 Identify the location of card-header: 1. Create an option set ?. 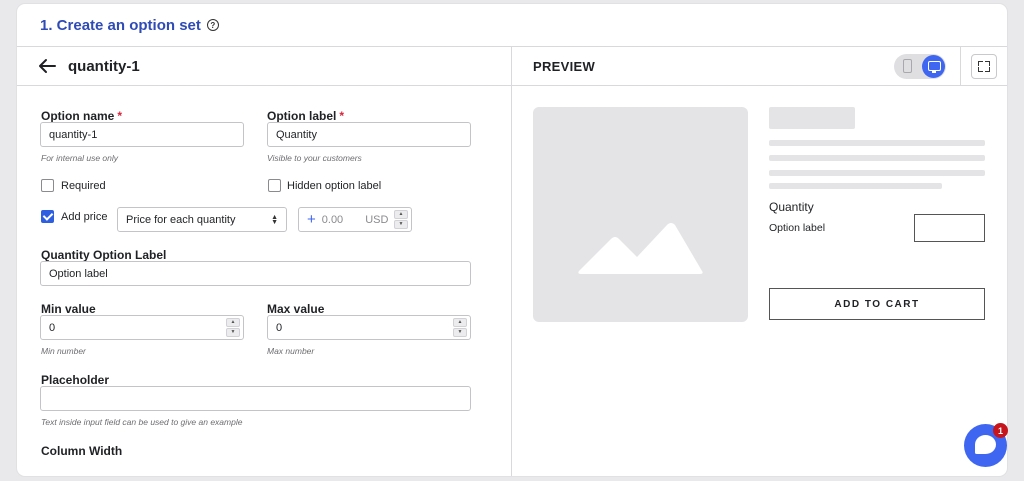
(512, 25).